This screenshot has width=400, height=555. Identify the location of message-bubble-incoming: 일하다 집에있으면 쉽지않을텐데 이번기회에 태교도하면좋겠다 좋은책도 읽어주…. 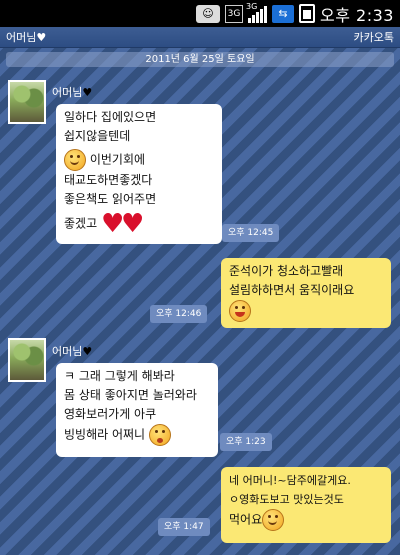
(139, 174).